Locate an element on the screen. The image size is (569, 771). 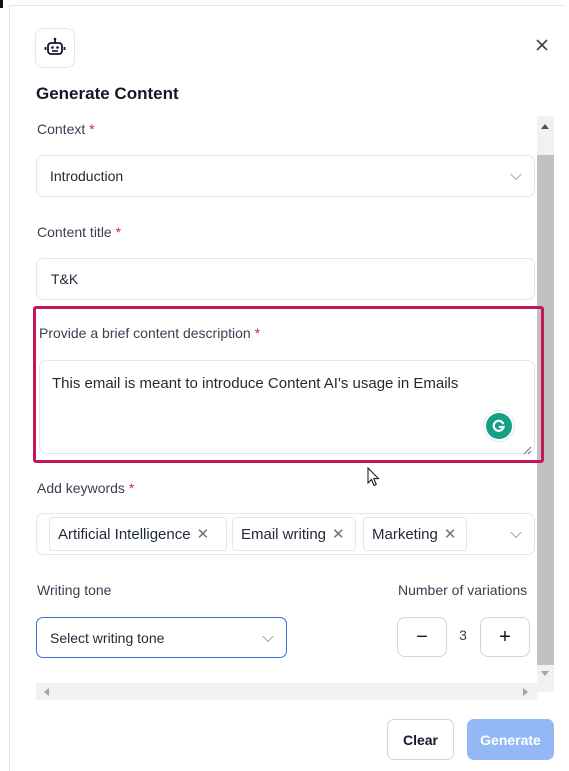
scroll-down-arrow-icon is located at coordinates (545, 673).